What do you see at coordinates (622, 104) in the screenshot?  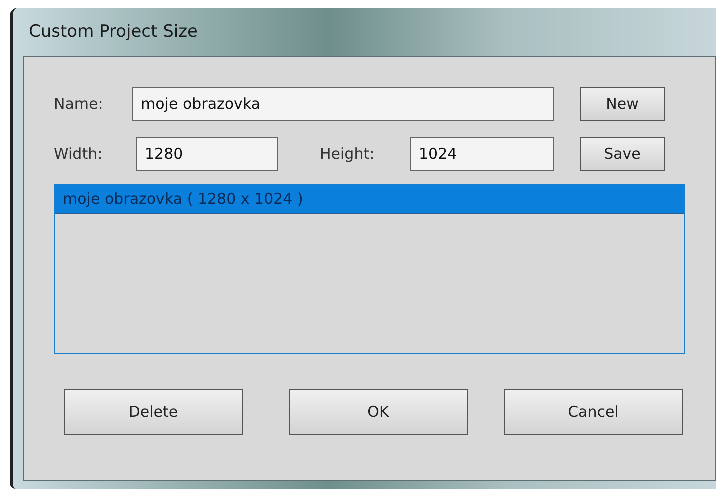 I see `new-button: New` at bounding box center [622, 104].